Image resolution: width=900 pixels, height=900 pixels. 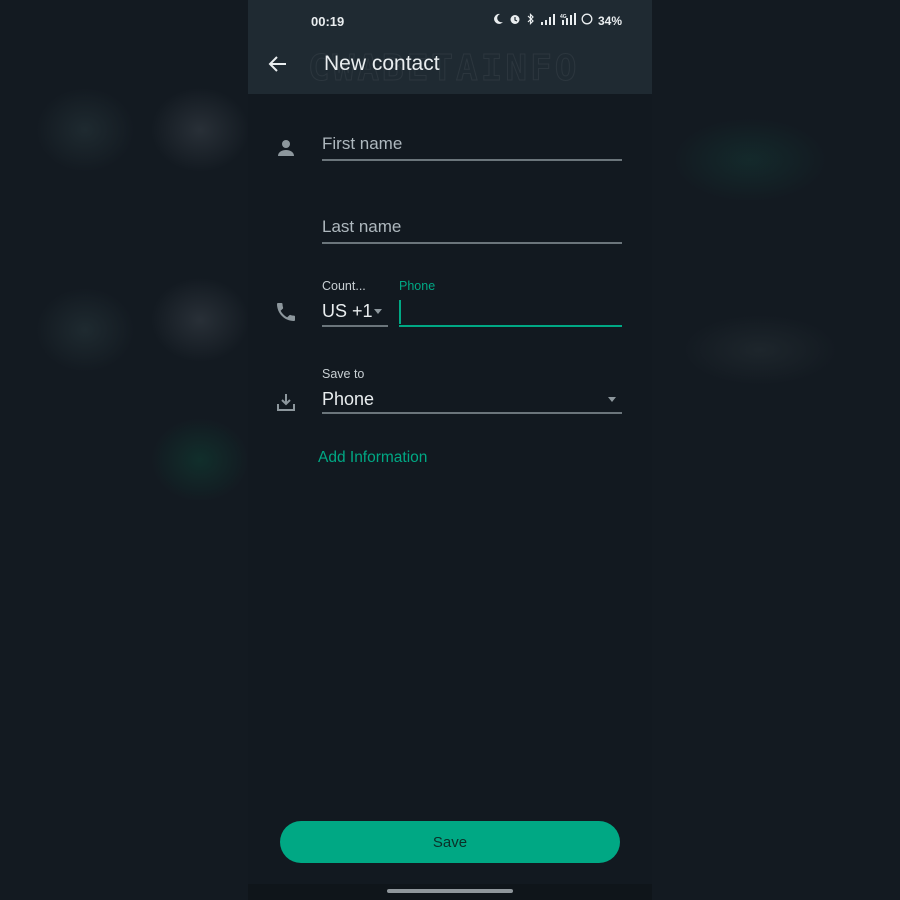 I want to click on battery-icon, so click(x=587, y=20).